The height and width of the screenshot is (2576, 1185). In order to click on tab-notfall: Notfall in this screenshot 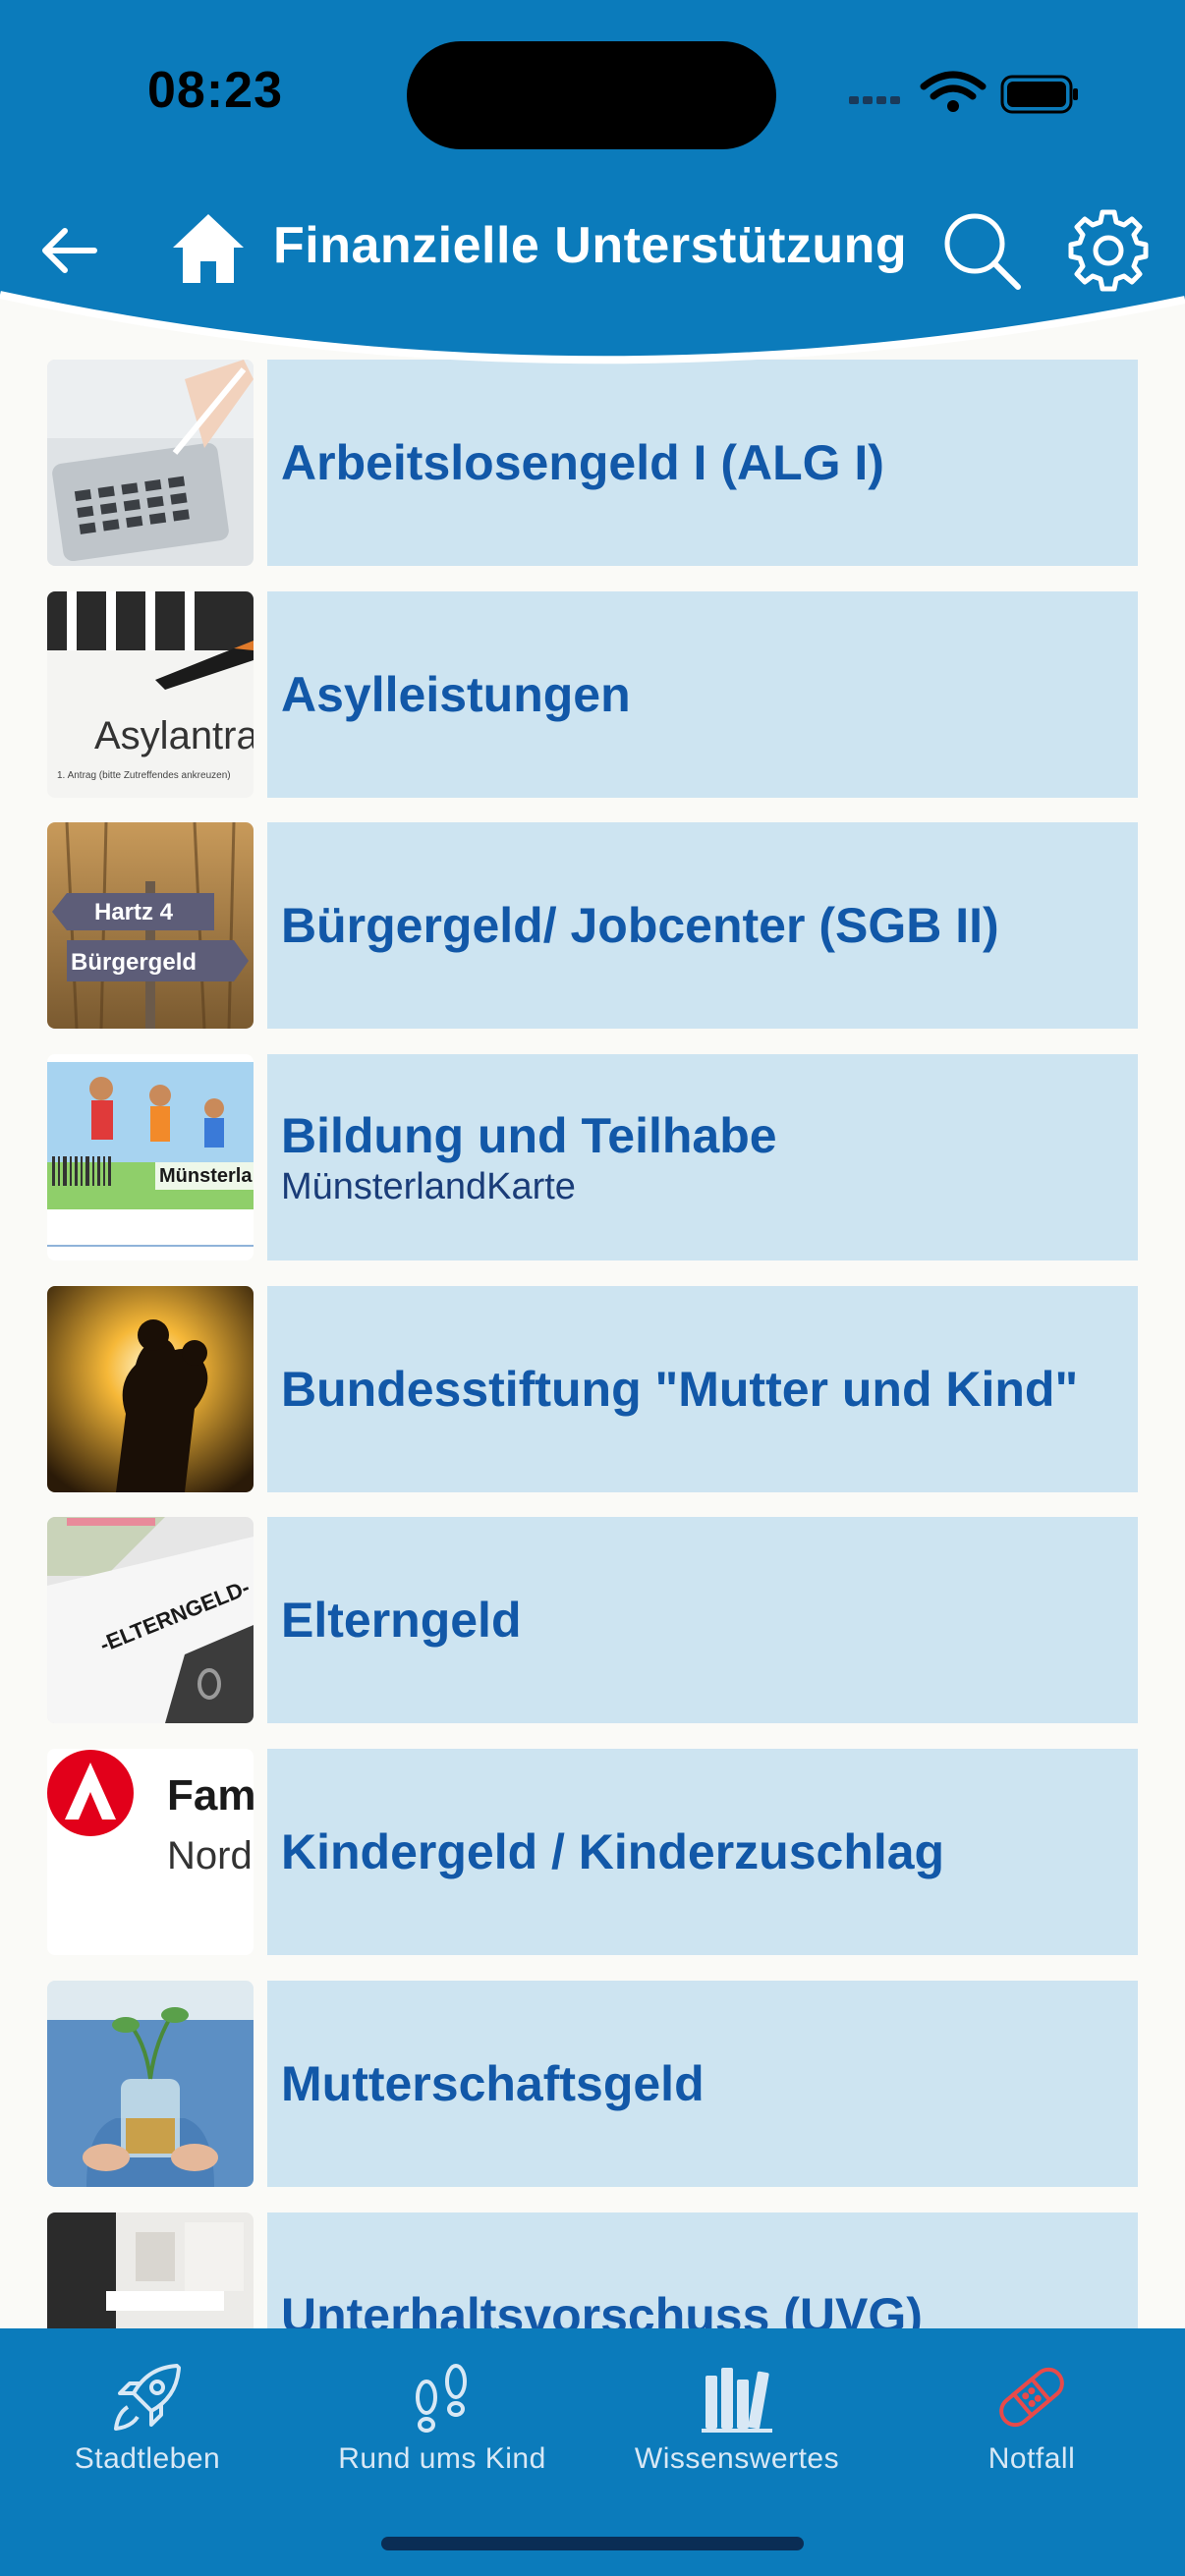, I will do `click(1031, 2421)`.